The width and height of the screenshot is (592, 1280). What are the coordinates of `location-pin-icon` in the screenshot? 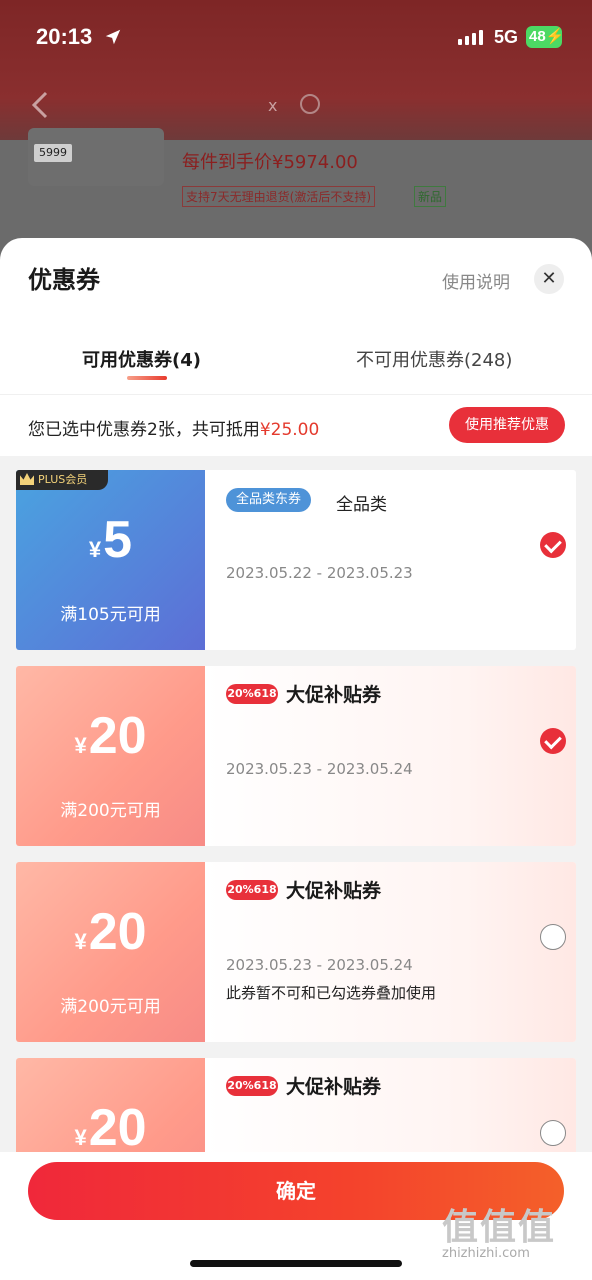 It's located at (310, 104).